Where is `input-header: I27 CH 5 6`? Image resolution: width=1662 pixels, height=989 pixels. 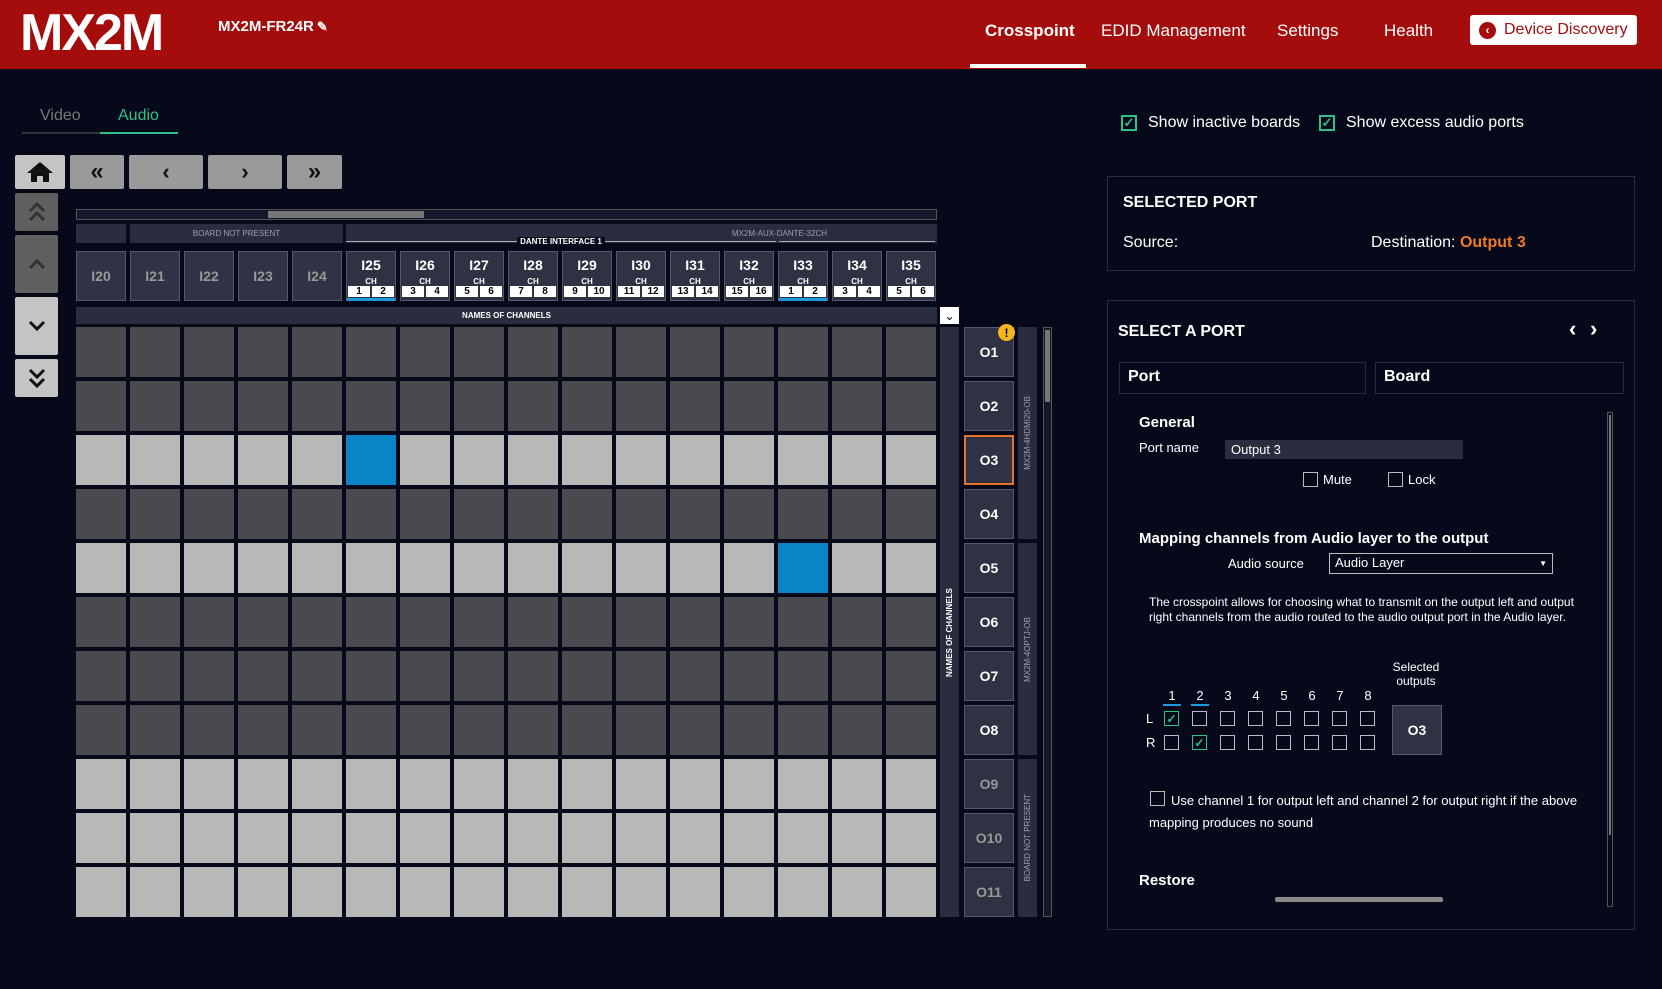 input-header: I27 CH 5 6 is located at coordinates (479, 276).